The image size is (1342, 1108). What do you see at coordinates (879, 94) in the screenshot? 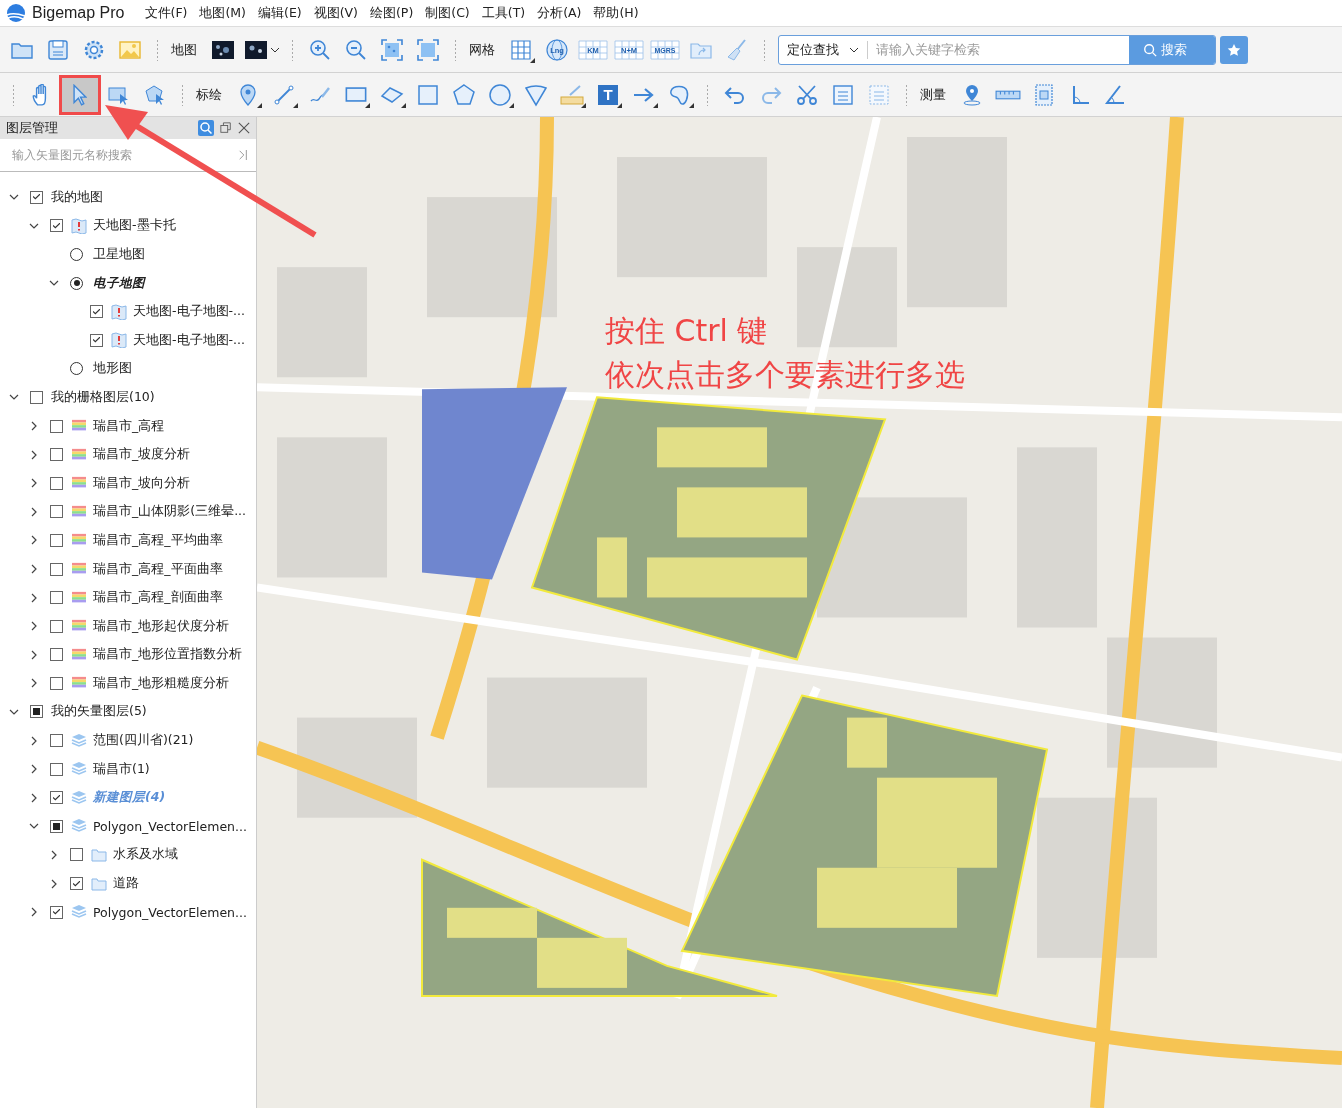
I see `document-icon` at bounding box center [879, 94].